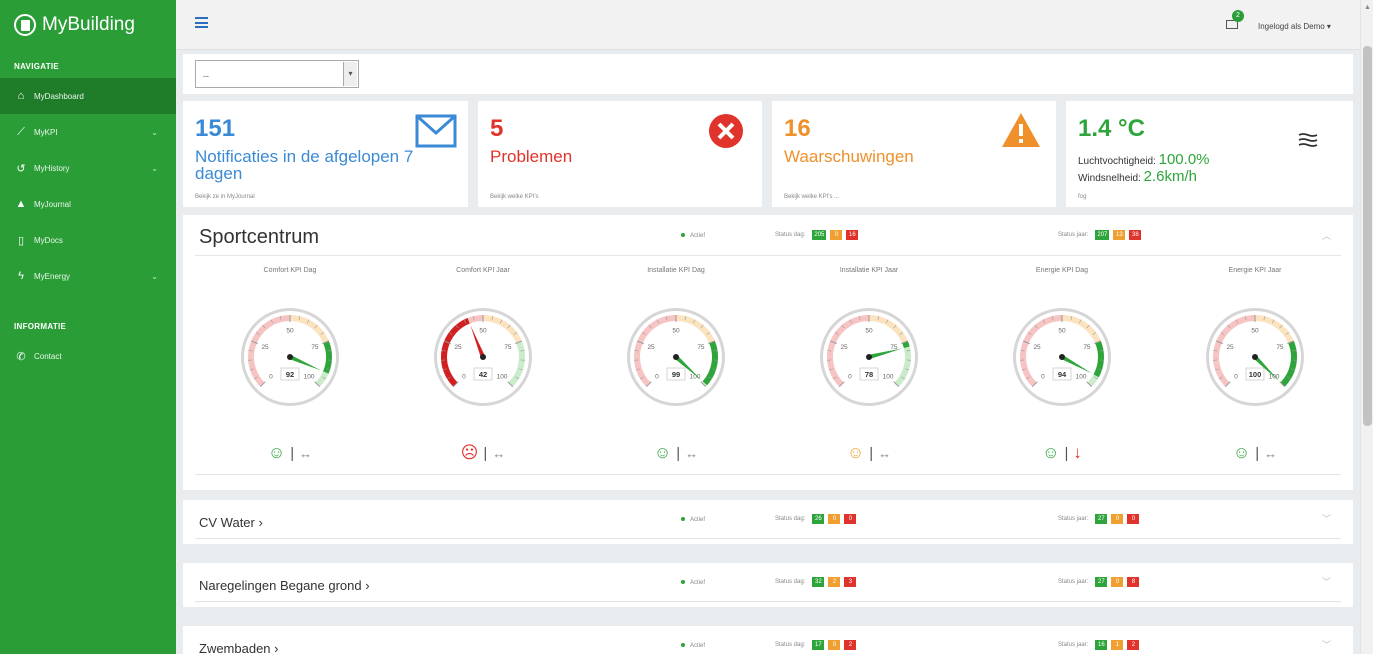 The image size is (1373, 654). What do you see at coordinates (88, 25) in the screenshot?
I see `brand: MyBuilding` at bounding box center [88, 25].